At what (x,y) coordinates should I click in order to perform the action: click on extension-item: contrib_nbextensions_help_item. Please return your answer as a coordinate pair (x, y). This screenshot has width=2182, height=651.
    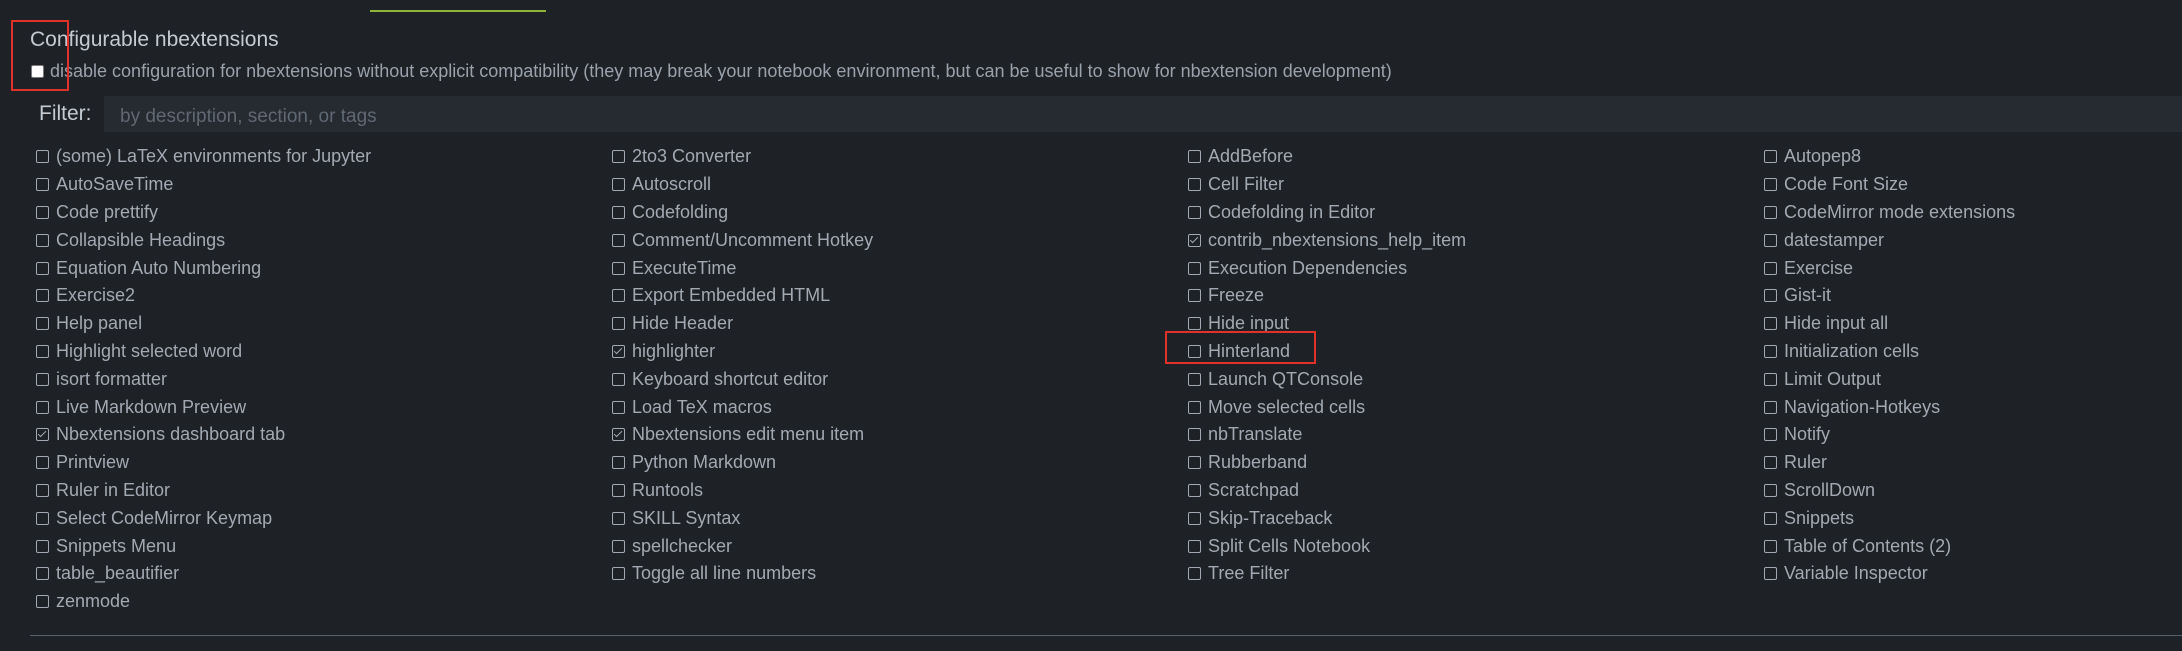
    Looking at the image, I should click on (1476, 240).